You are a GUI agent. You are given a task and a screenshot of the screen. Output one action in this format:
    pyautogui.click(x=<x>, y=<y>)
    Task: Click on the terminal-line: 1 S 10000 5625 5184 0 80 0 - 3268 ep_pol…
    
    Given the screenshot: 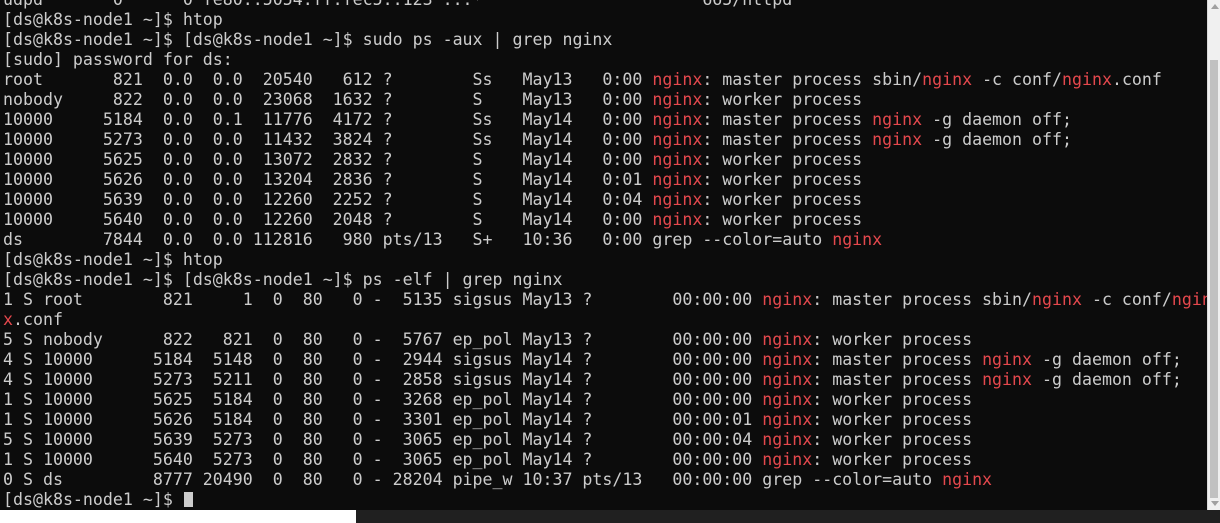 What is the action you would take?
    pyautogui.click(x=605, y=400)
    